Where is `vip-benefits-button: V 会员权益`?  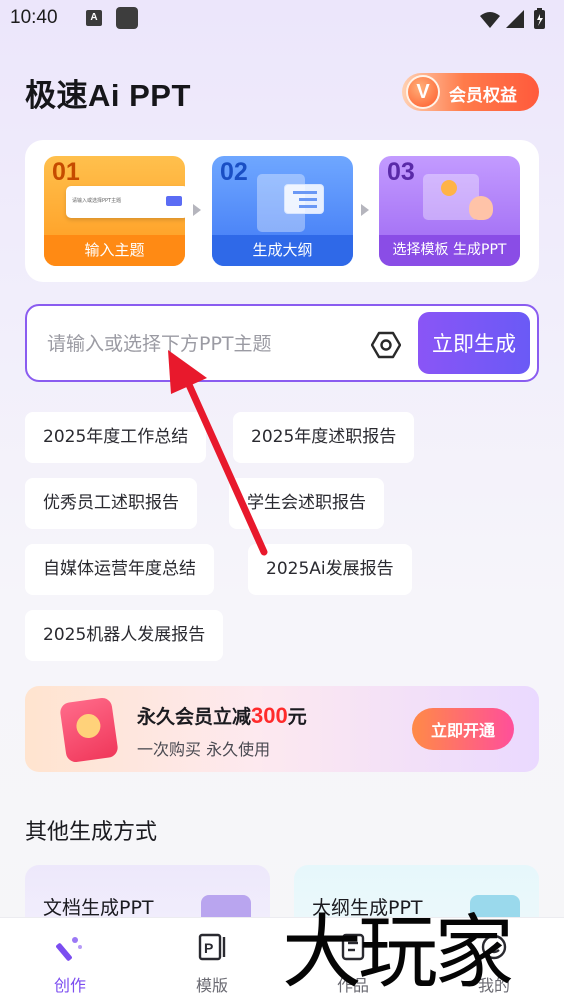
vip-benefits-button: V 会员权益 is located at coordinates (470, 92).